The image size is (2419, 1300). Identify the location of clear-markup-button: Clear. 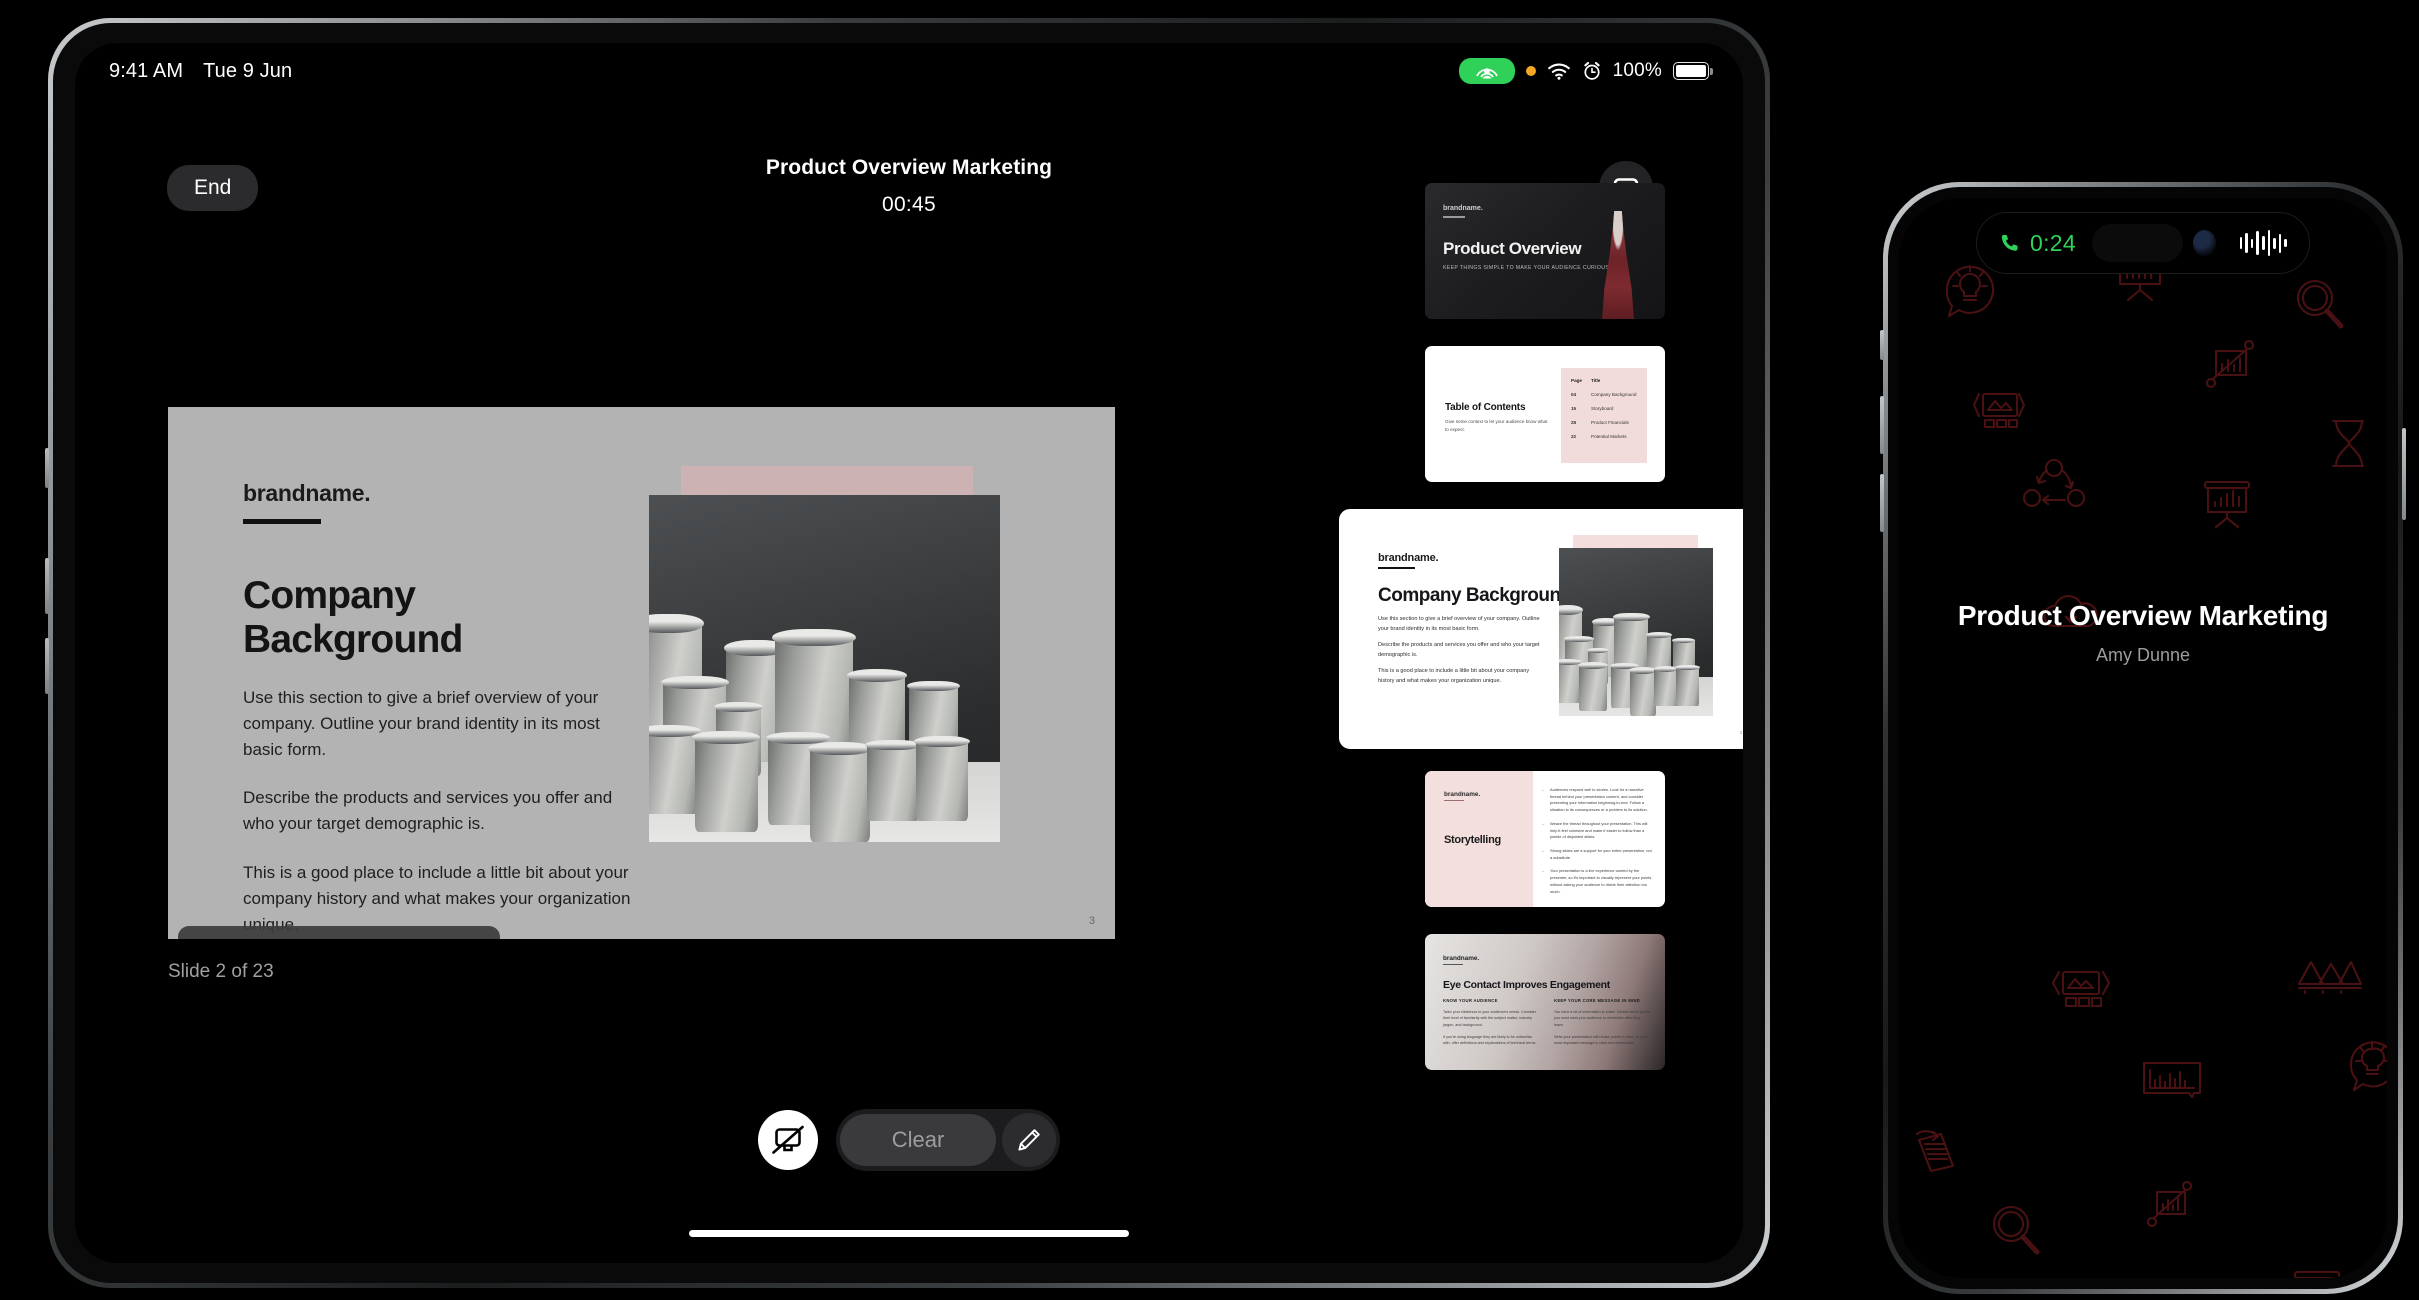
(918, 1140).